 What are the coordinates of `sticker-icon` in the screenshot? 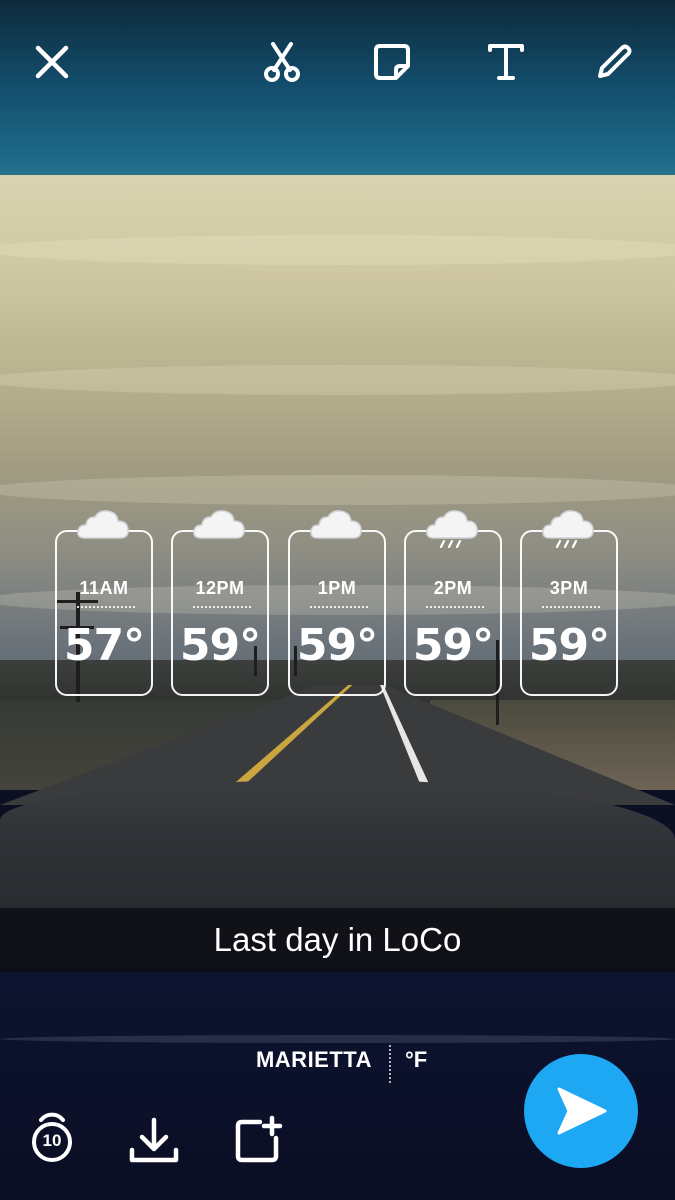 It's located at (392, 62).